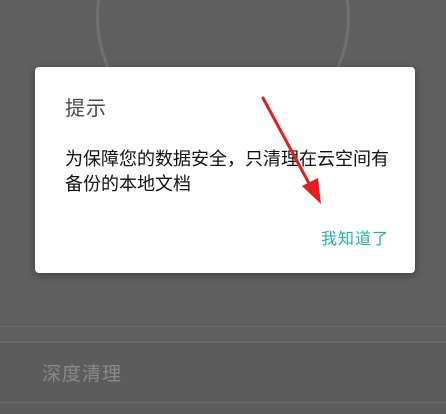  I want to click on dialog-title: 提示, so click(86, 108).